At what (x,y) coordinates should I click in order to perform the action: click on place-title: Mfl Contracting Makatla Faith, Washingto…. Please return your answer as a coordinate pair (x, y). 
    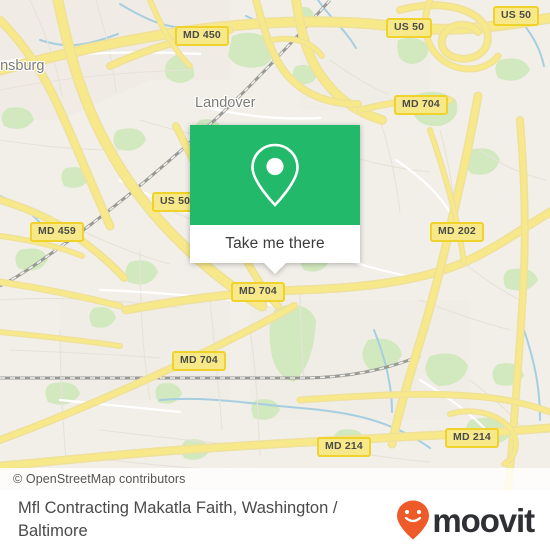
    Looking at the image, I should click on (178, 519).